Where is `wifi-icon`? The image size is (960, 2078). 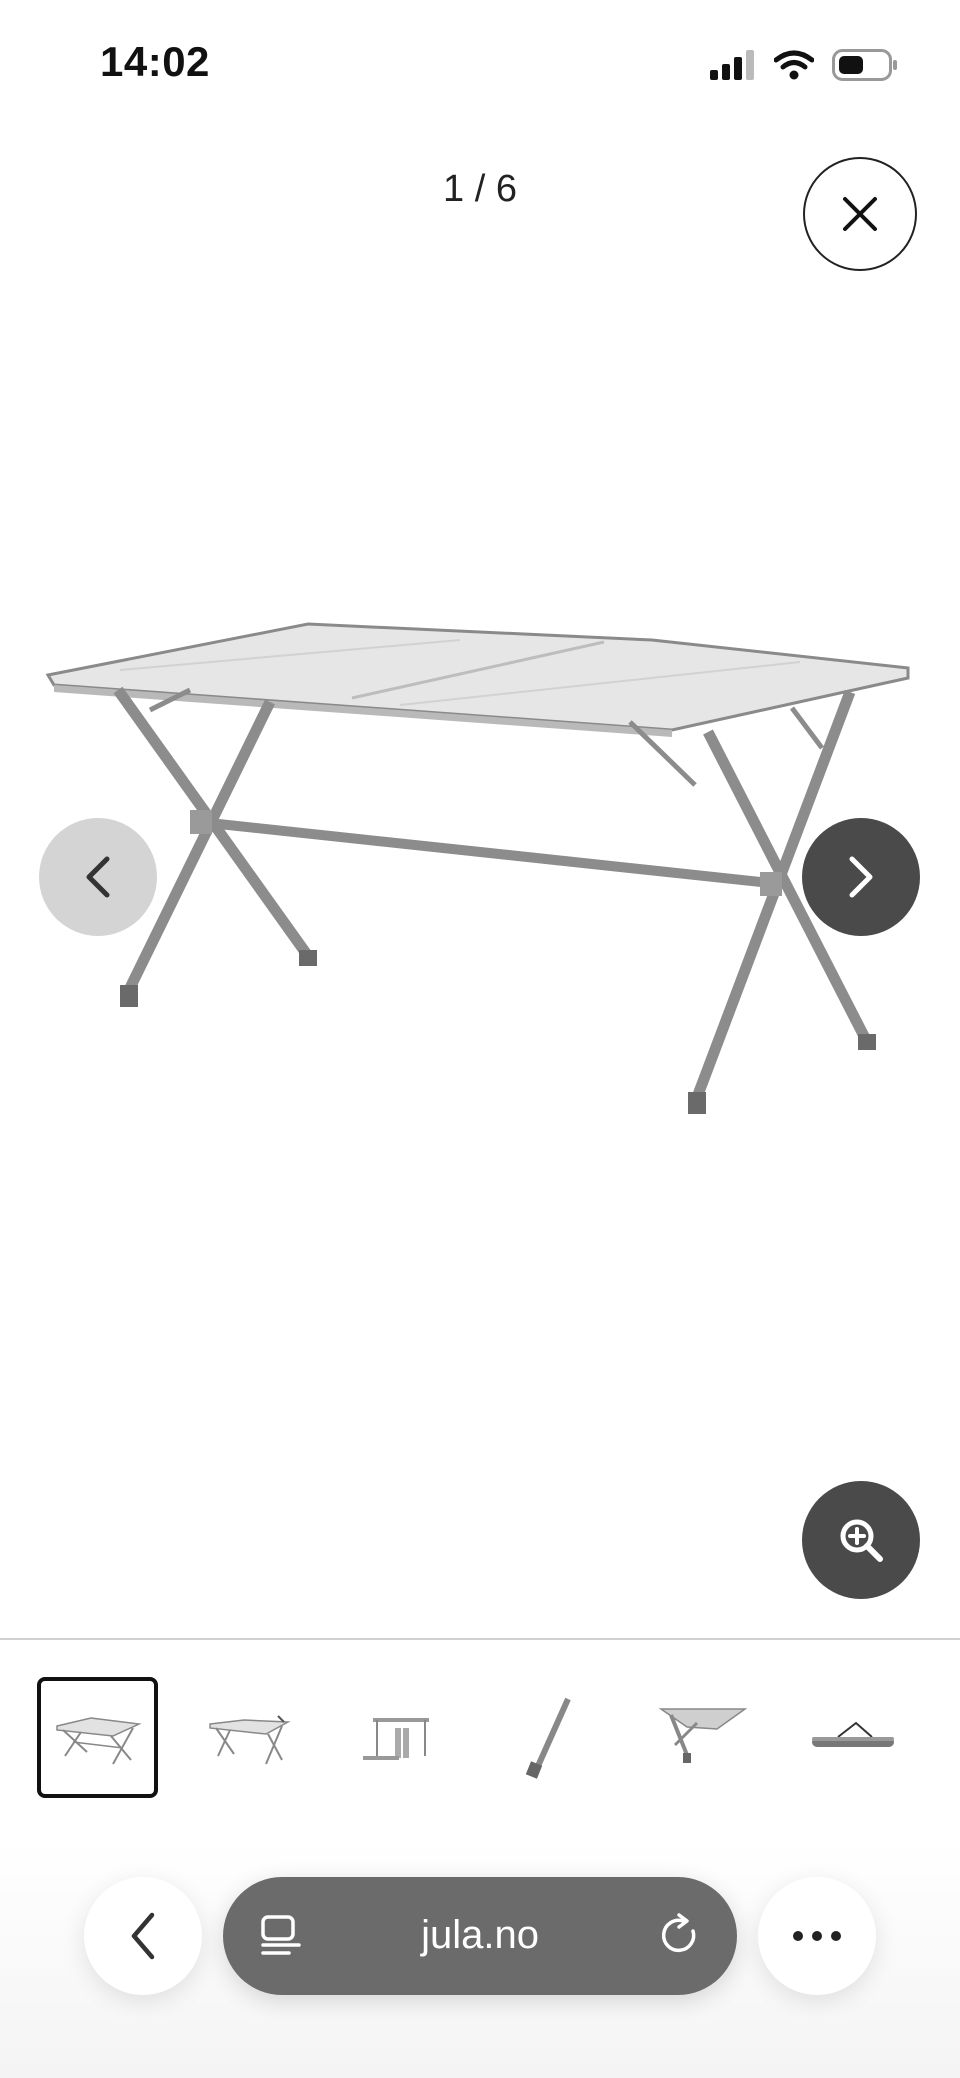 wifi-icon is located at coordinates (794, 65).